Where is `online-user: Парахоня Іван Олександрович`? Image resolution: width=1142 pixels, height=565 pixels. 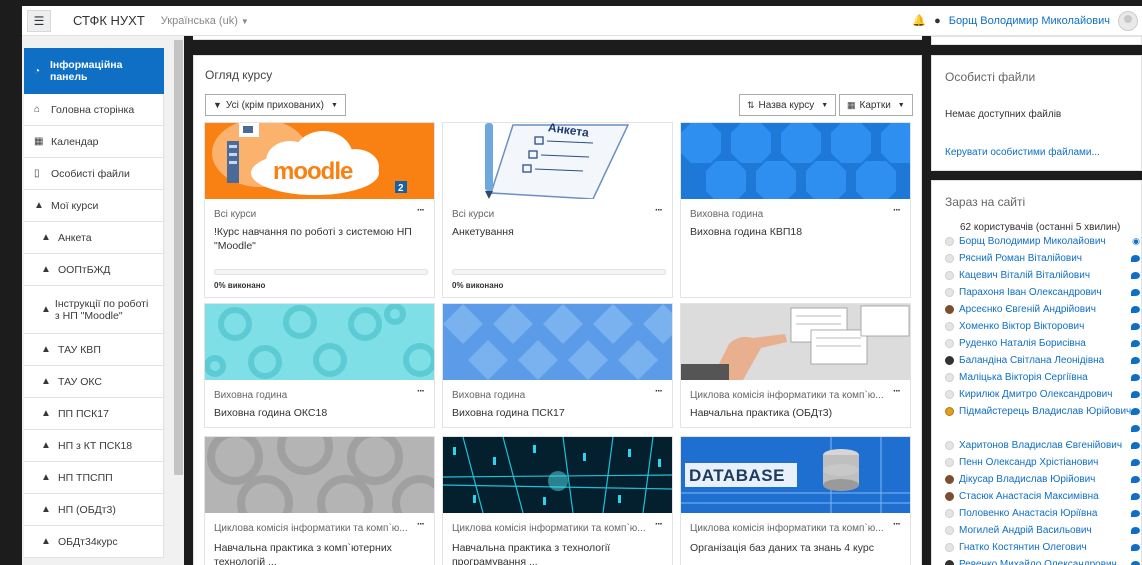
online-user: Парахоня Іван Олександрович is located at coordinates (1042, 292).